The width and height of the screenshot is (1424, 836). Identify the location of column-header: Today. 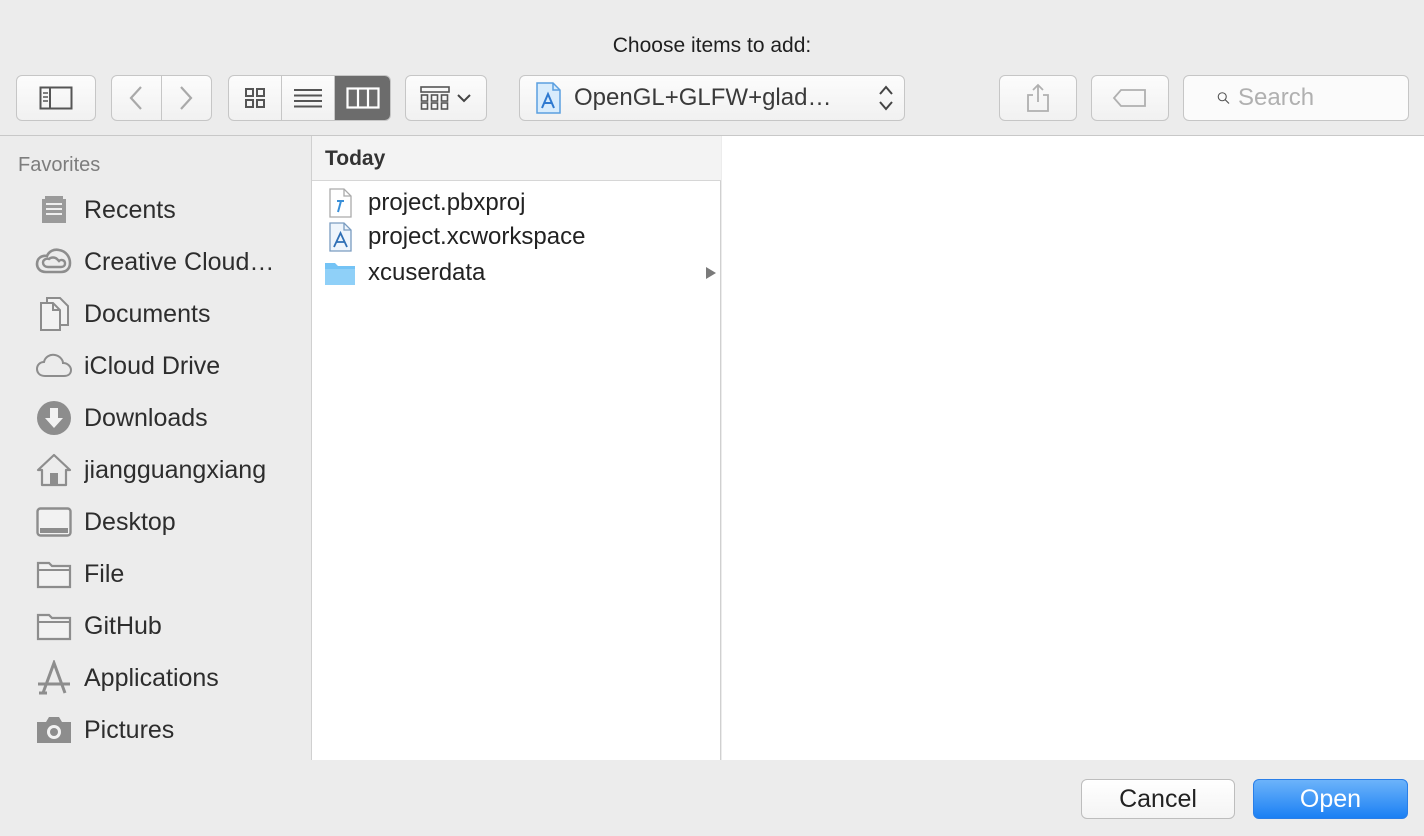
(516, 158).